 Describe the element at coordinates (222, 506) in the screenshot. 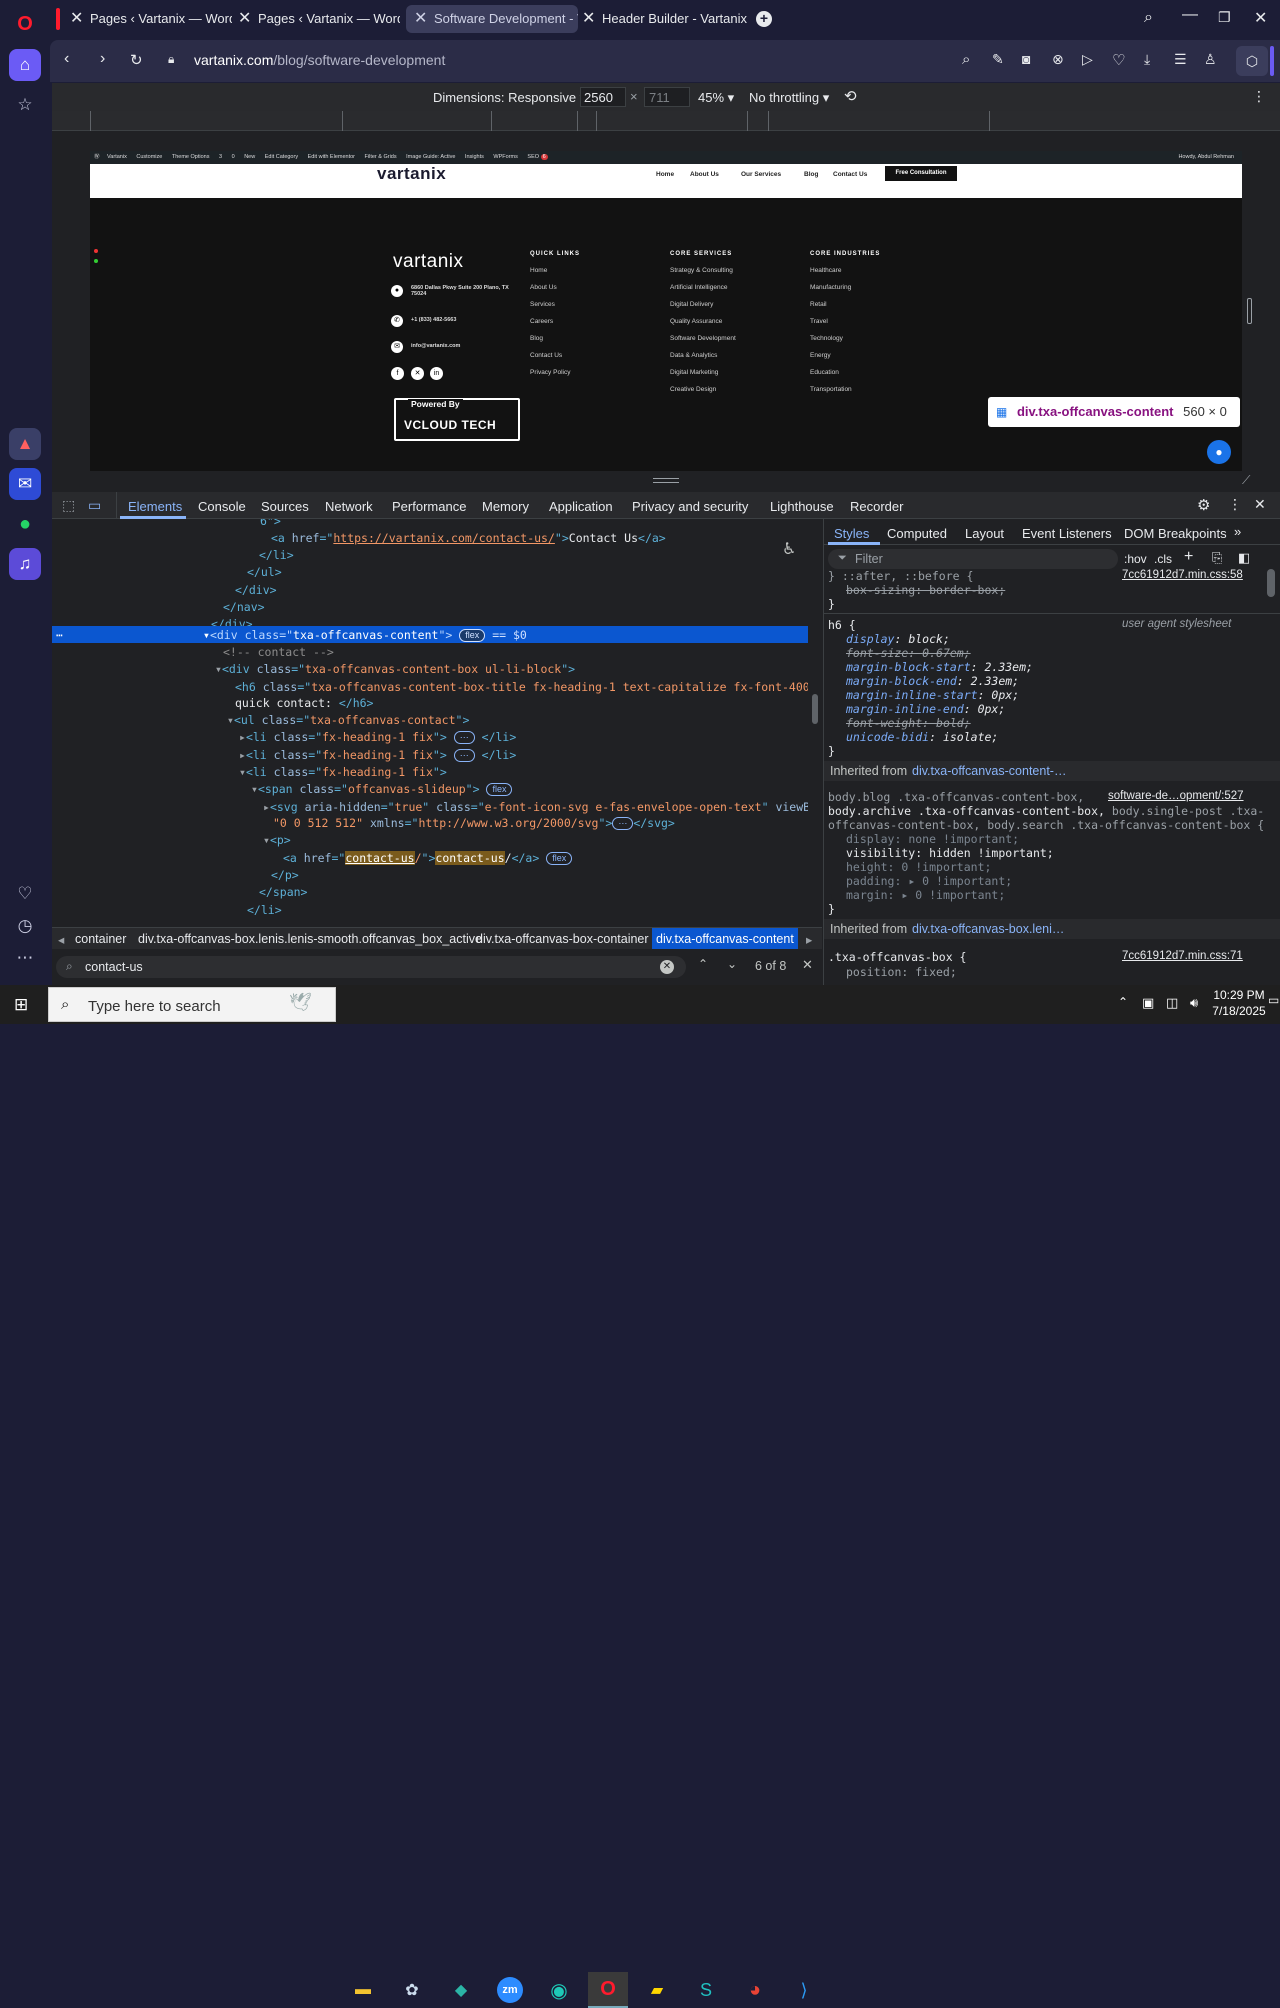

I see `tab-console: Console` at that location.